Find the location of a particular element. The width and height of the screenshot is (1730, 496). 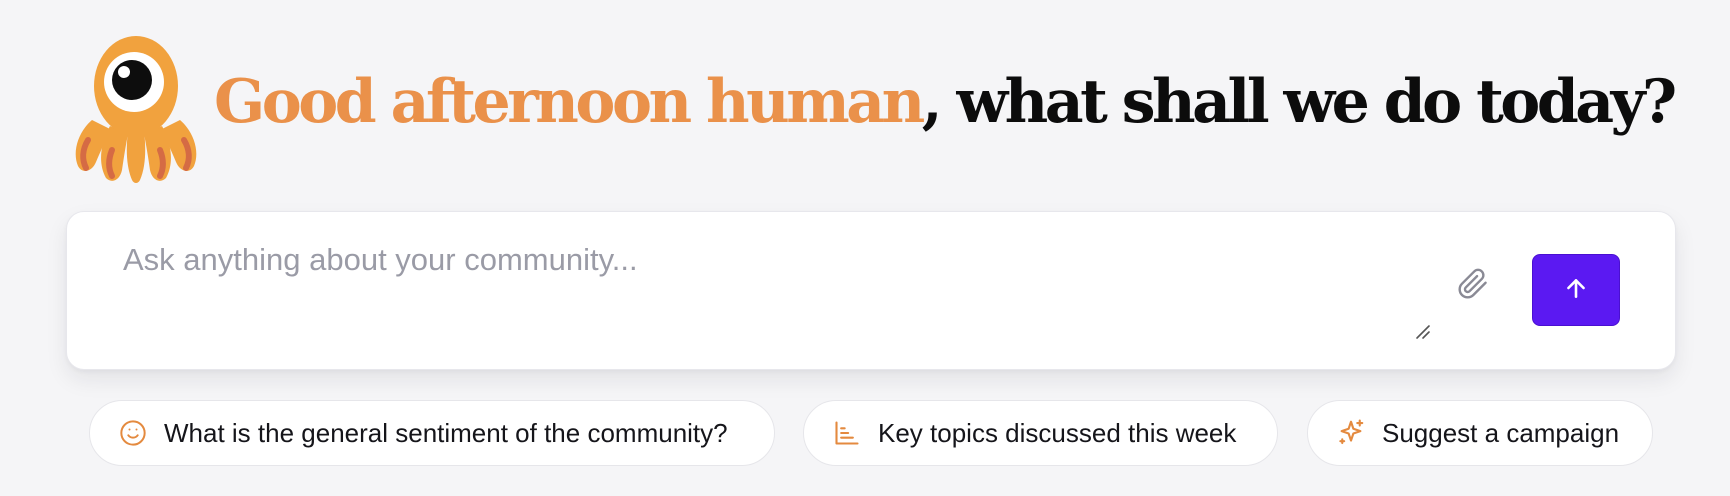

smile-icon is located at coordinates (133, 433).